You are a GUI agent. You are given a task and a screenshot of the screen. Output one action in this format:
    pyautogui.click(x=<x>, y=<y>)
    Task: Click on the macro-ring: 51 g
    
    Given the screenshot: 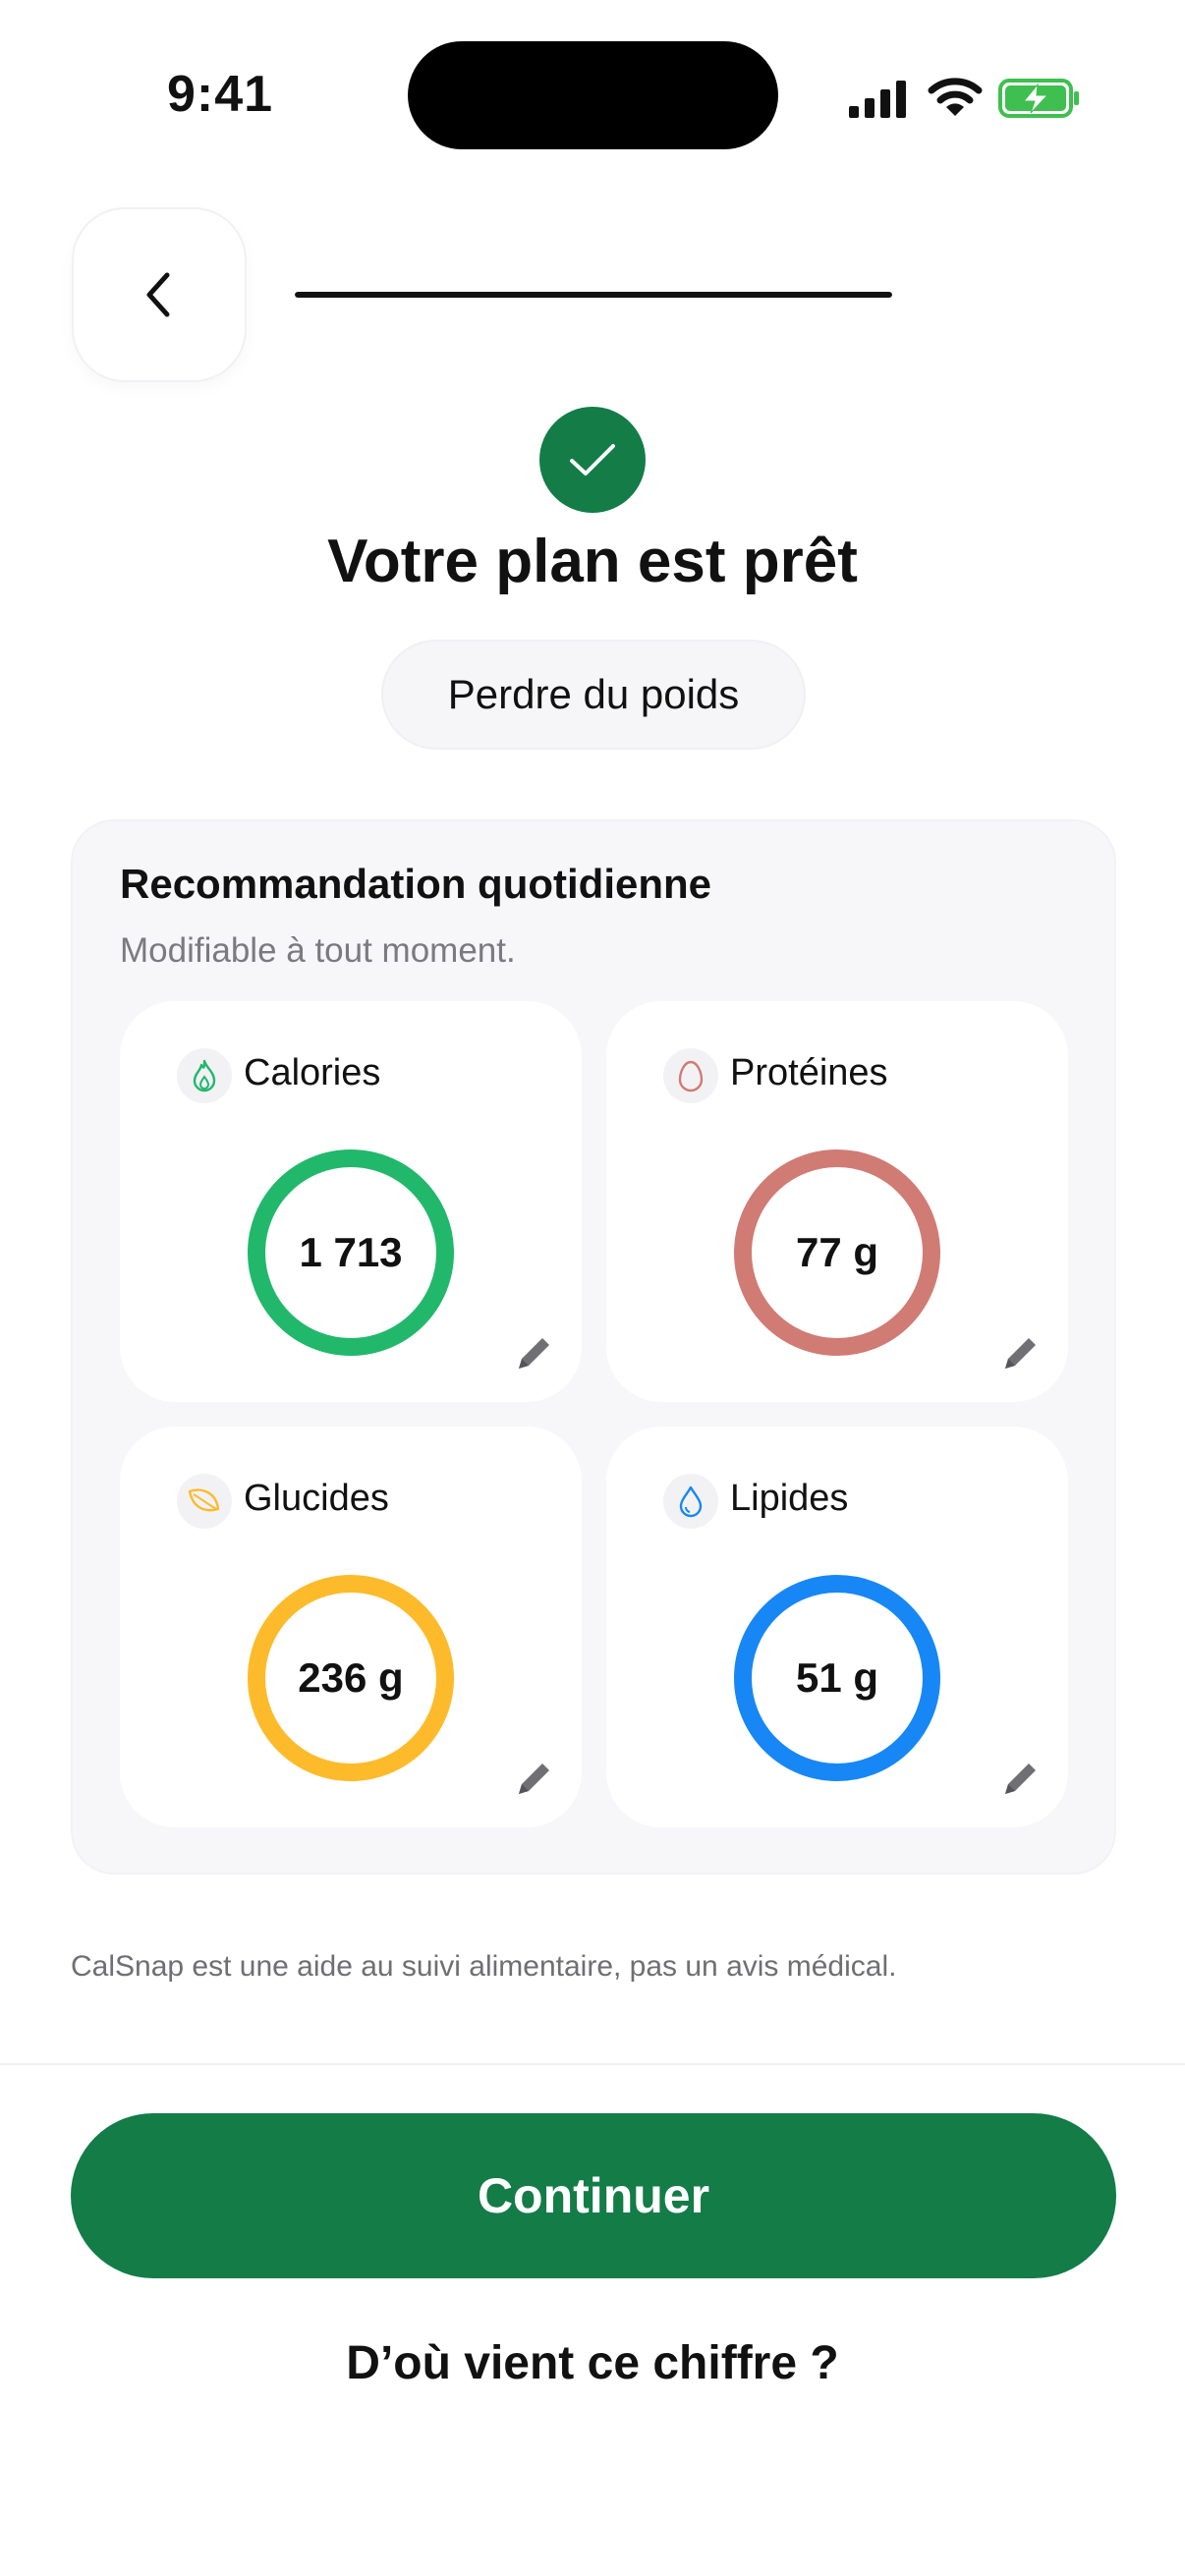 What is the action you would take?
    pyautogui.click(x=837, y=1678)
    